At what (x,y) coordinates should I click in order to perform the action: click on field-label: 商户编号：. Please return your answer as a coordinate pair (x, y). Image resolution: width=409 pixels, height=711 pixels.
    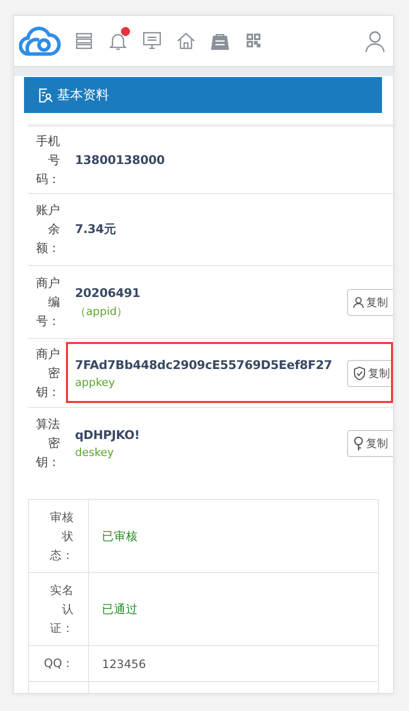
    Looking at the image, I should click on (48, 302).